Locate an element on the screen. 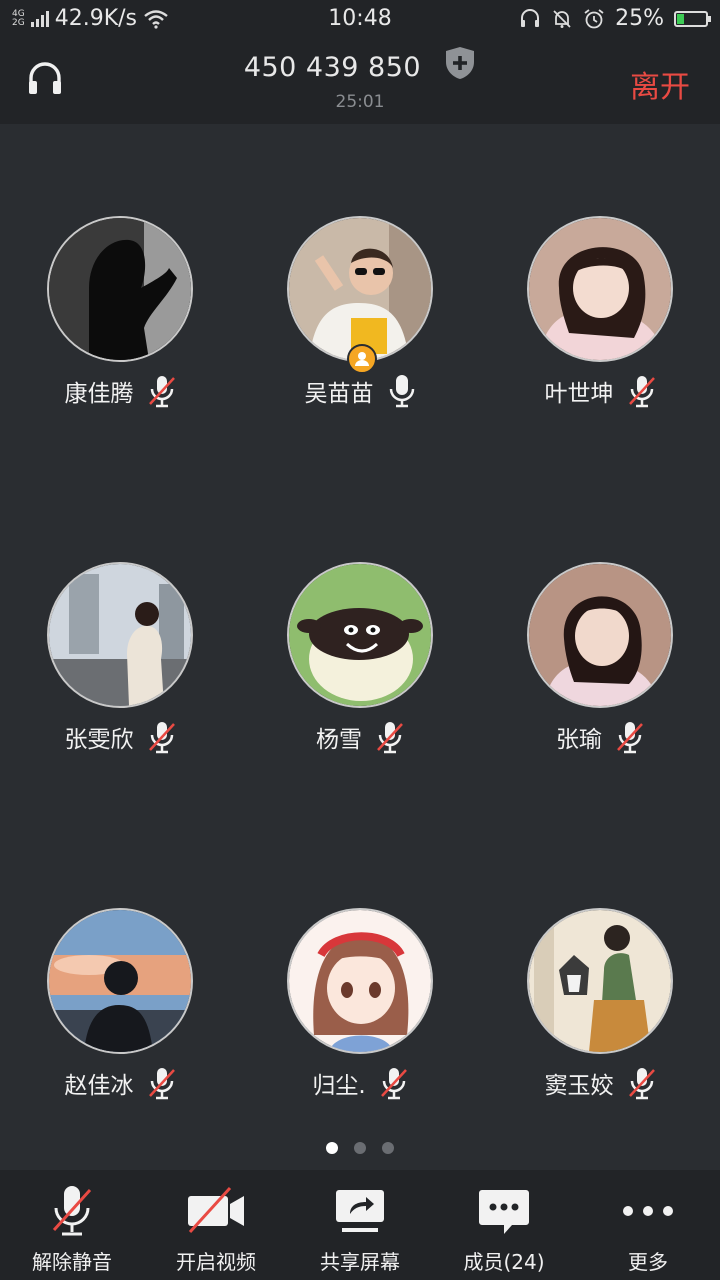 This screenshot has width=720, height=1280. status-bar: 4G 2G 42.9K/s 10:48 25% is located at coordinates (360, 19).